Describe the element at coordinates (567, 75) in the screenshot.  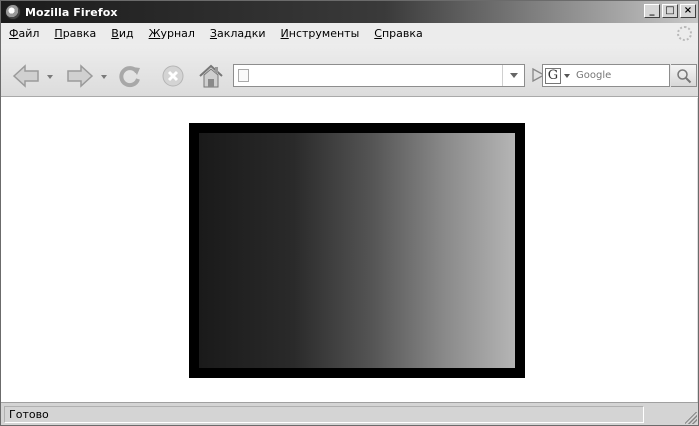
I see `chevron-down-icon` at that location.